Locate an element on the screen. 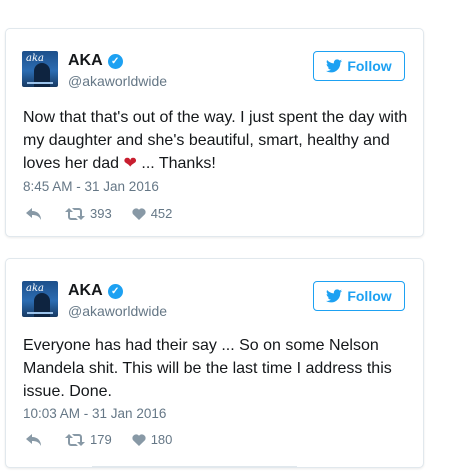 The height and width of the screenshot is (474, 461). tweet-timestamp: 8:45 AM - 31 Jan 2016 is located at coordinates (91, 186).